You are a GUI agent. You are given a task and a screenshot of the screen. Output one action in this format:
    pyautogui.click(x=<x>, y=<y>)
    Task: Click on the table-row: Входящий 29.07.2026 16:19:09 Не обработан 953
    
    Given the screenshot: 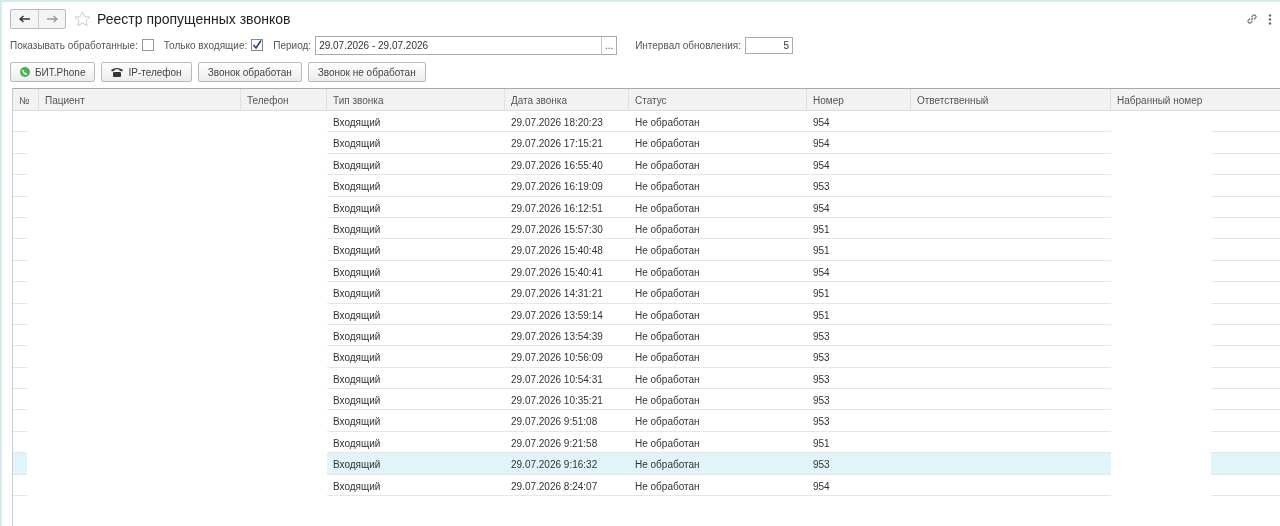 What is the action you would take?
    pyautogui.click(x=646, y=186)
    